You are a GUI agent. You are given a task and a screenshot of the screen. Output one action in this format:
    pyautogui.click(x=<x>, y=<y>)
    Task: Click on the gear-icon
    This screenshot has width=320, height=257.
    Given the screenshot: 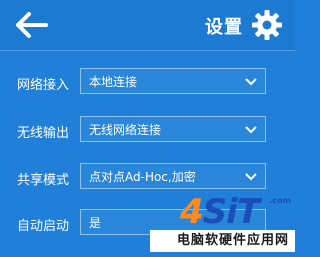 What is the action you would take?
    pyautogui.click(x=267, y=25)
    